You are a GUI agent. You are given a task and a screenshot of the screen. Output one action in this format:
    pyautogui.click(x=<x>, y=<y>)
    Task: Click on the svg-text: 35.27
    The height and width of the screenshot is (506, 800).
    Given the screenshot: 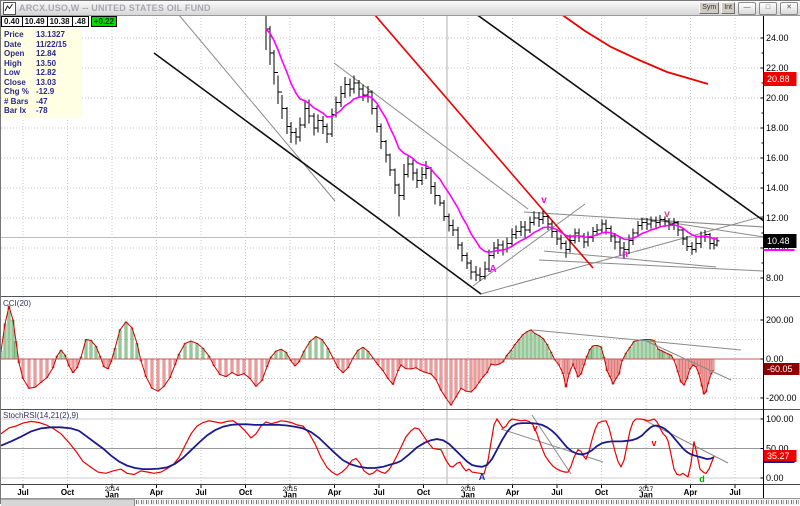 What is the action you would take?
    pyautogui.click(x=778, y=456)
    